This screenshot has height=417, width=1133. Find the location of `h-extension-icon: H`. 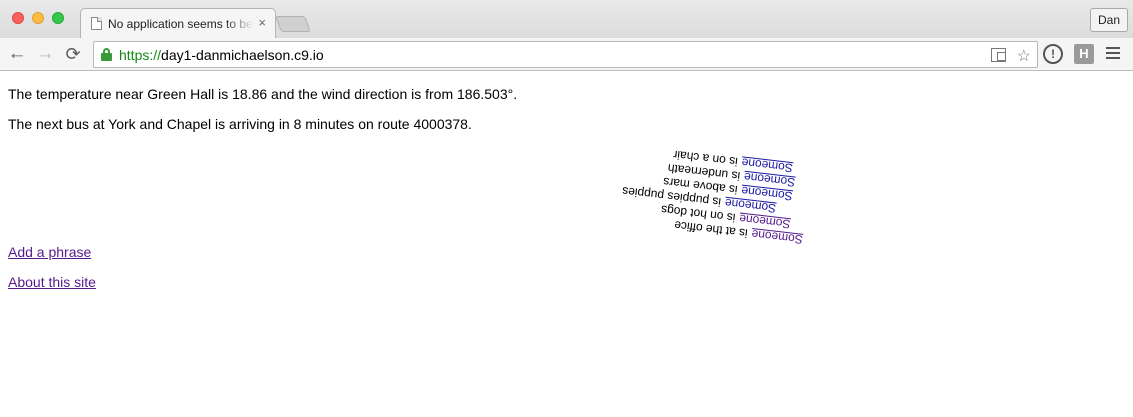

h-extension-icon: H is located at coordinates (1084, 54).